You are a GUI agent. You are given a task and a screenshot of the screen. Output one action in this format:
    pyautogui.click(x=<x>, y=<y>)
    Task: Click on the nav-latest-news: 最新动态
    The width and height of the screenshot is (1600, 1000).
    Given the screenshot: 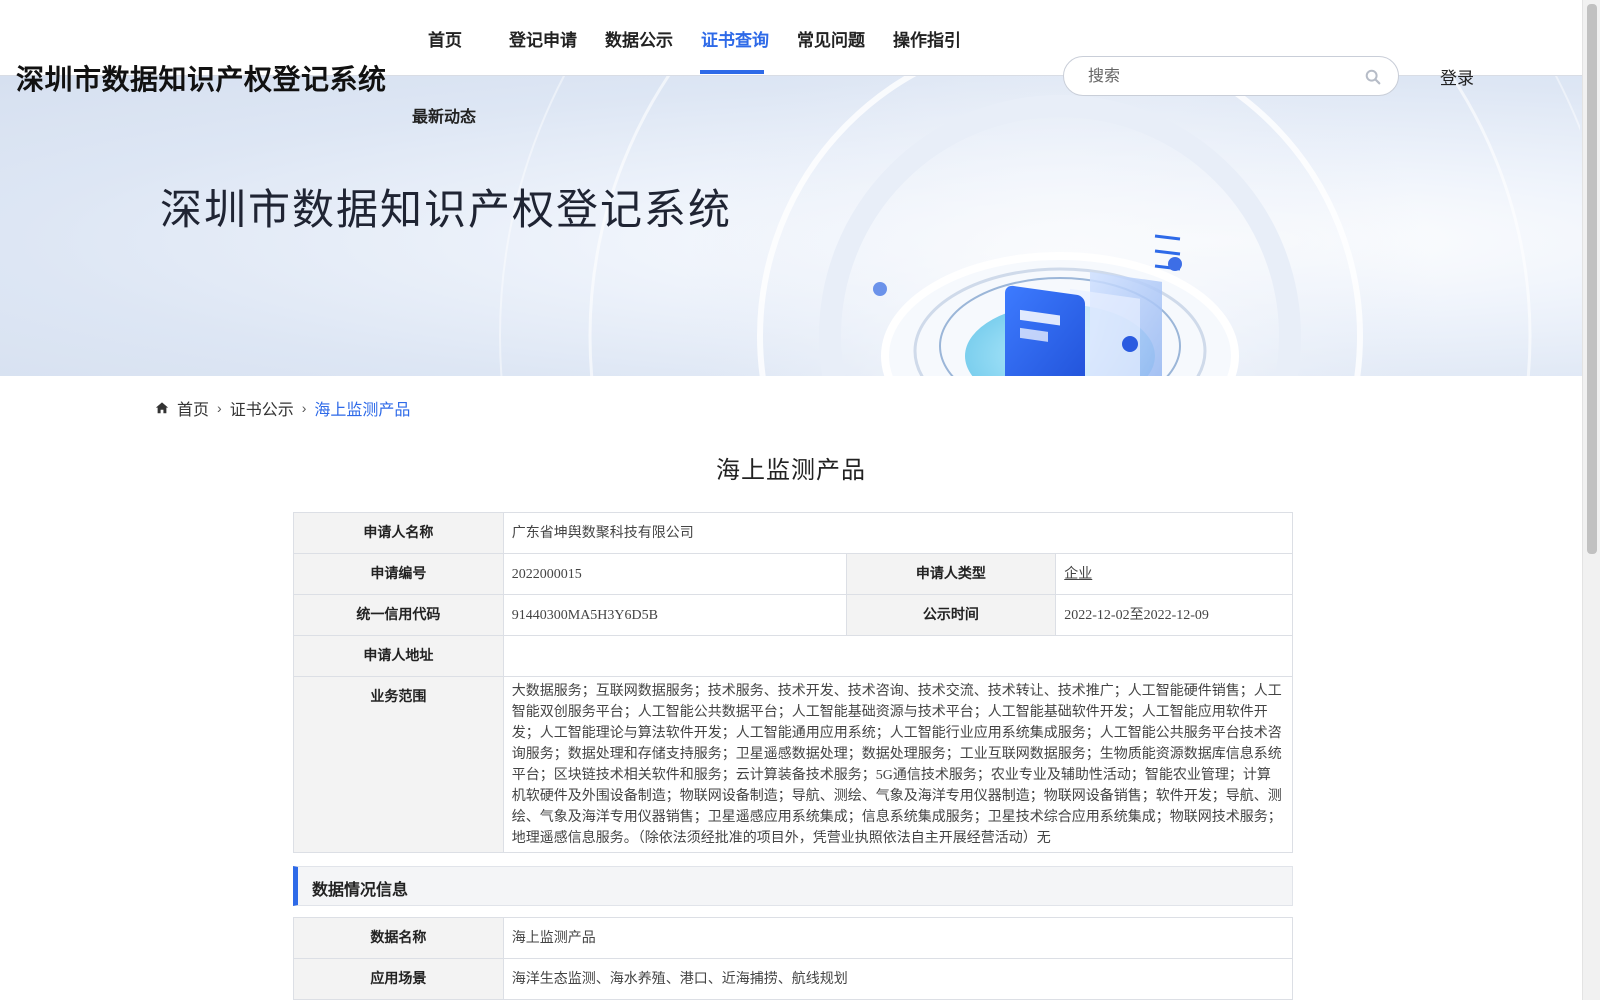 What is the action you would take?
    pyautogui.click(x=444, y=115)
    